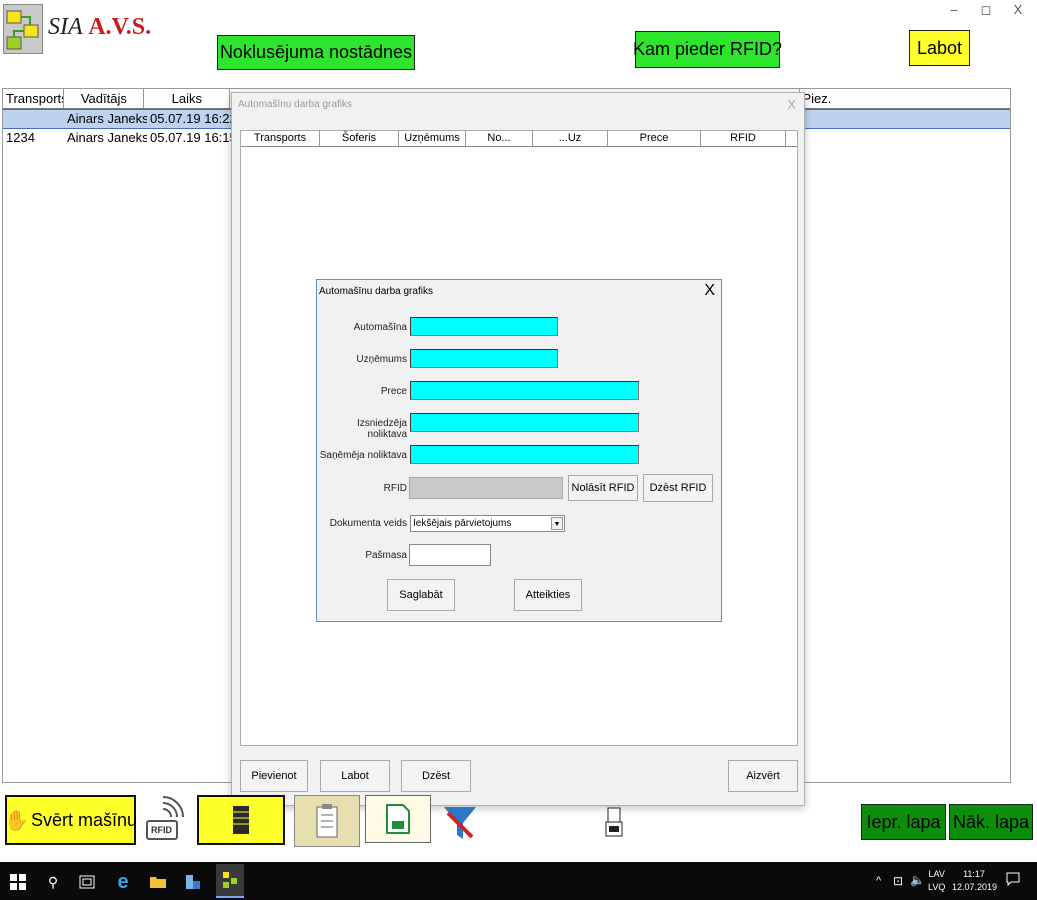  What do you see at coordinates (1013, 881) in the screenshot?
I see `notification-icon` at bounding box center [1013, 881].